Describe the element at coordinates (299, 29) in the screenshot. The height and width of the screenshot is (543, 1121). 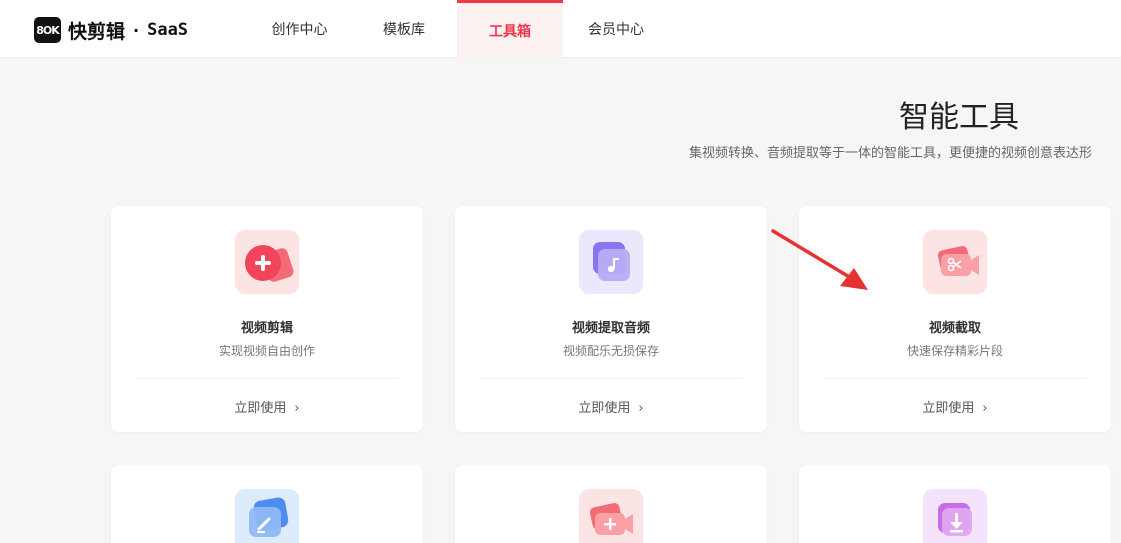
I see `nav-creation-center: 创作中心` at that location.